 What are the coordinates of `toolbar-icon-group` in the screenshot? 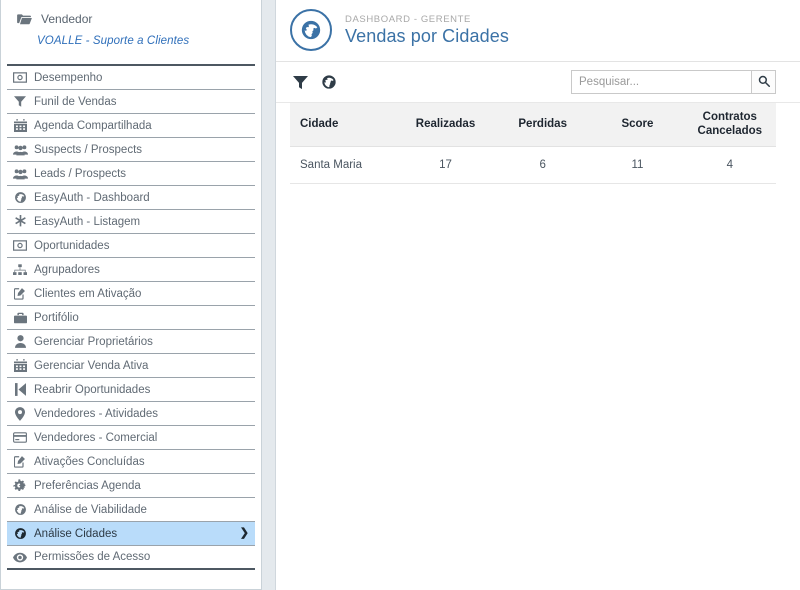 It's located at (314, 82).